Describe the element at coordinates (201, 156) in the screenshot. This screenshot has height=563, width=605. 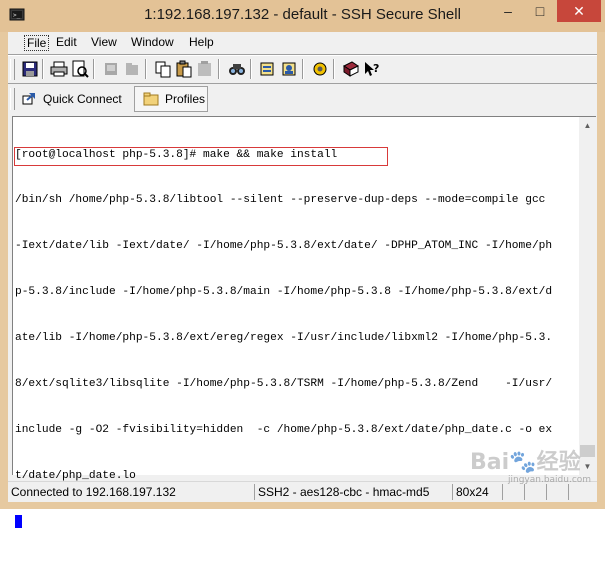
I see `command-highlight-box` at that location.